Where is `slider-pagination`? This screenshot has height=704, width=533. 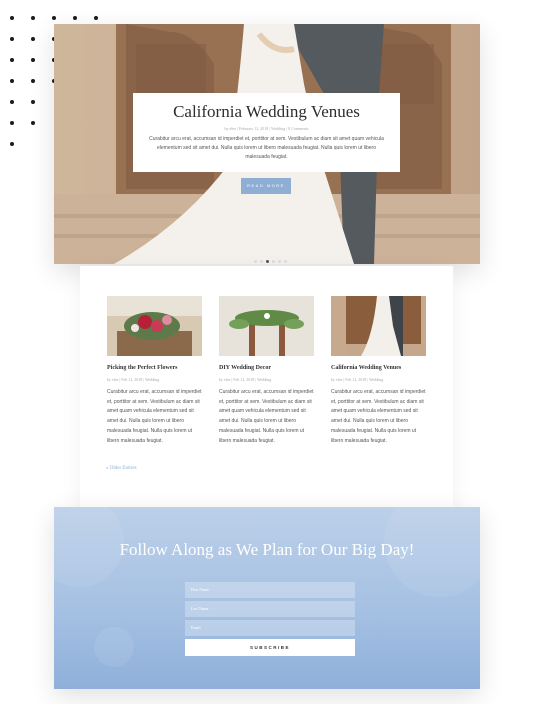
slider-pagination is located at coordinates (272, 257).